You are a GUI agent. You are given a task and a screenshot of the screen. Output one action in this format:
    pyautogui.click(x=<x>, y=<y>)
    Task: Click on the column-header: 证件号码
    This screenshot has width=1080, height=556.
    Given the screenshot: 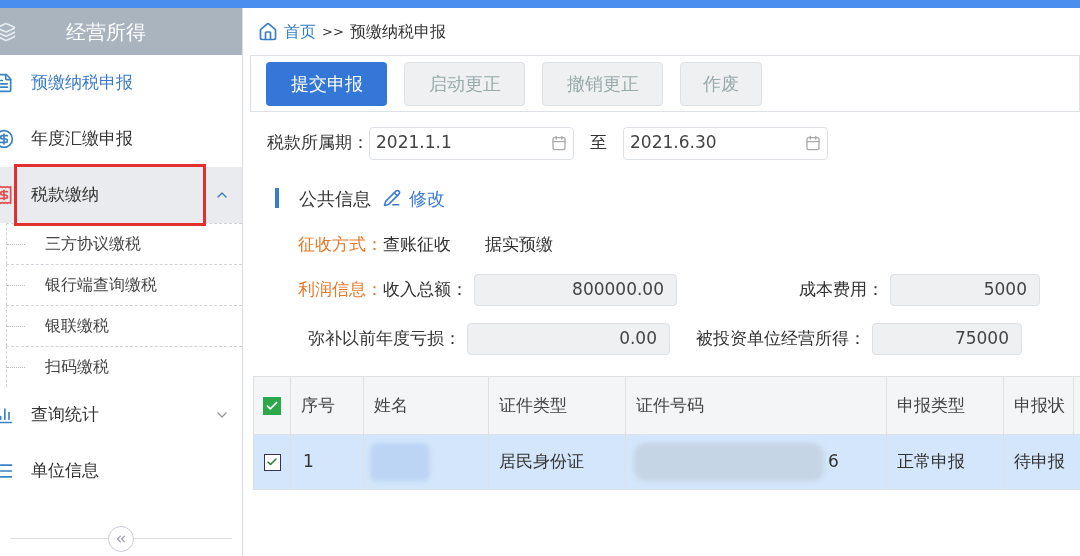 What is the action you would take?
    pyautogui.click(x=756, y=405)
    